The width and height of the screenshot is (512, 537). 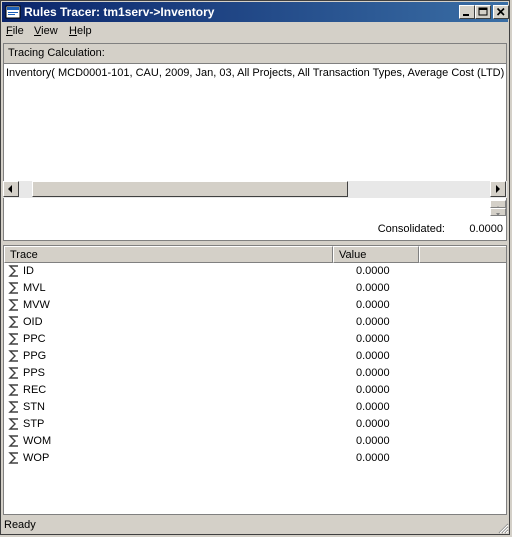 What do you see at coordinates (119, 12) in the screenshot?
I see `window-title: Rules Tracer: tm1serv->Inventory` at bounding box center [119, 12].